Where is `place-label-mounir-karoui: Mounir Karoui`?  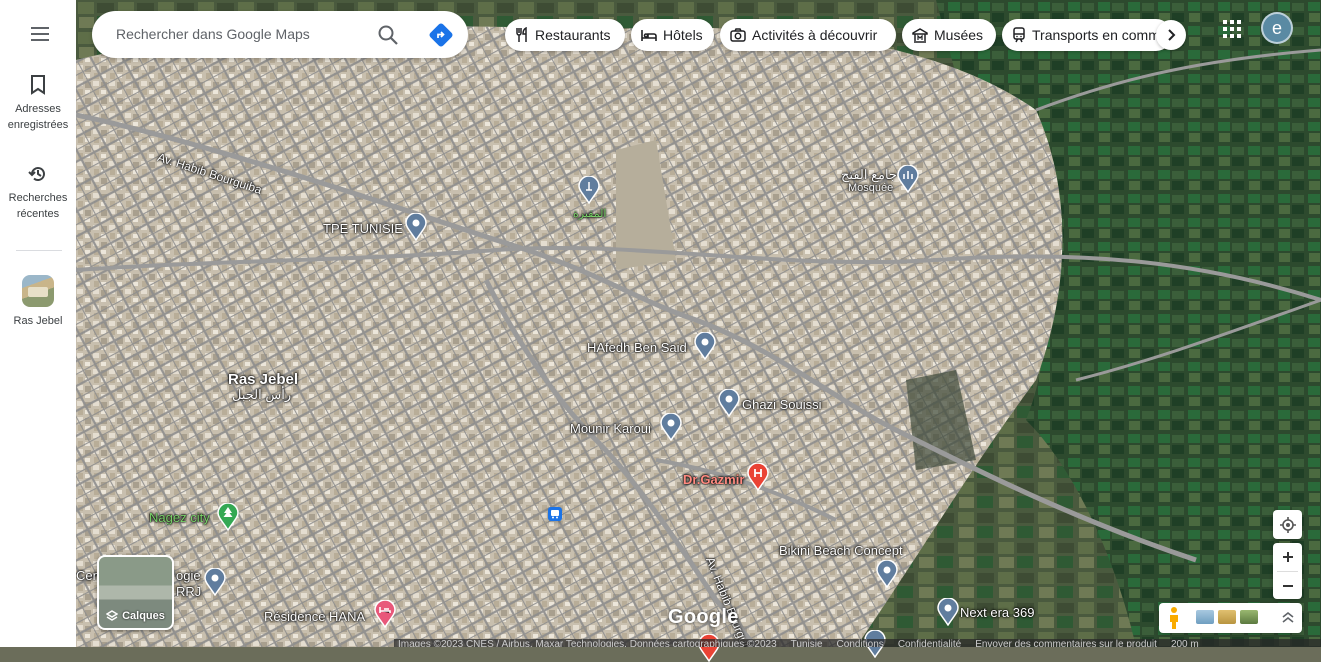
place-label-mounir-karoui: Mounir Karoui is located at coordinates (610, 428).